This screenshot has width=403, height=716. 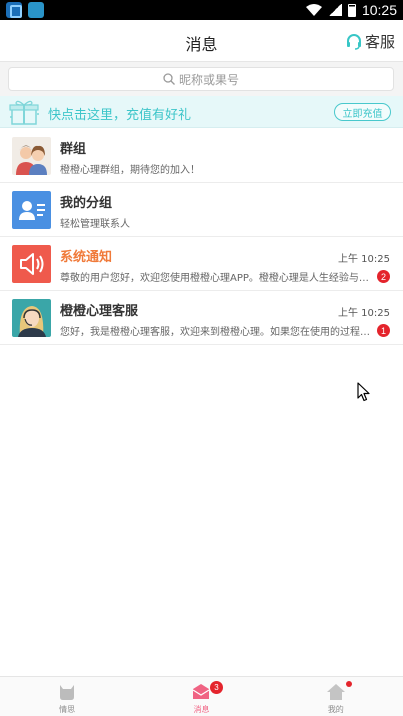 I want to click on list-item-group: 群组 橙橙心理群组，期待您的加入！, so click(x=201, y=156).